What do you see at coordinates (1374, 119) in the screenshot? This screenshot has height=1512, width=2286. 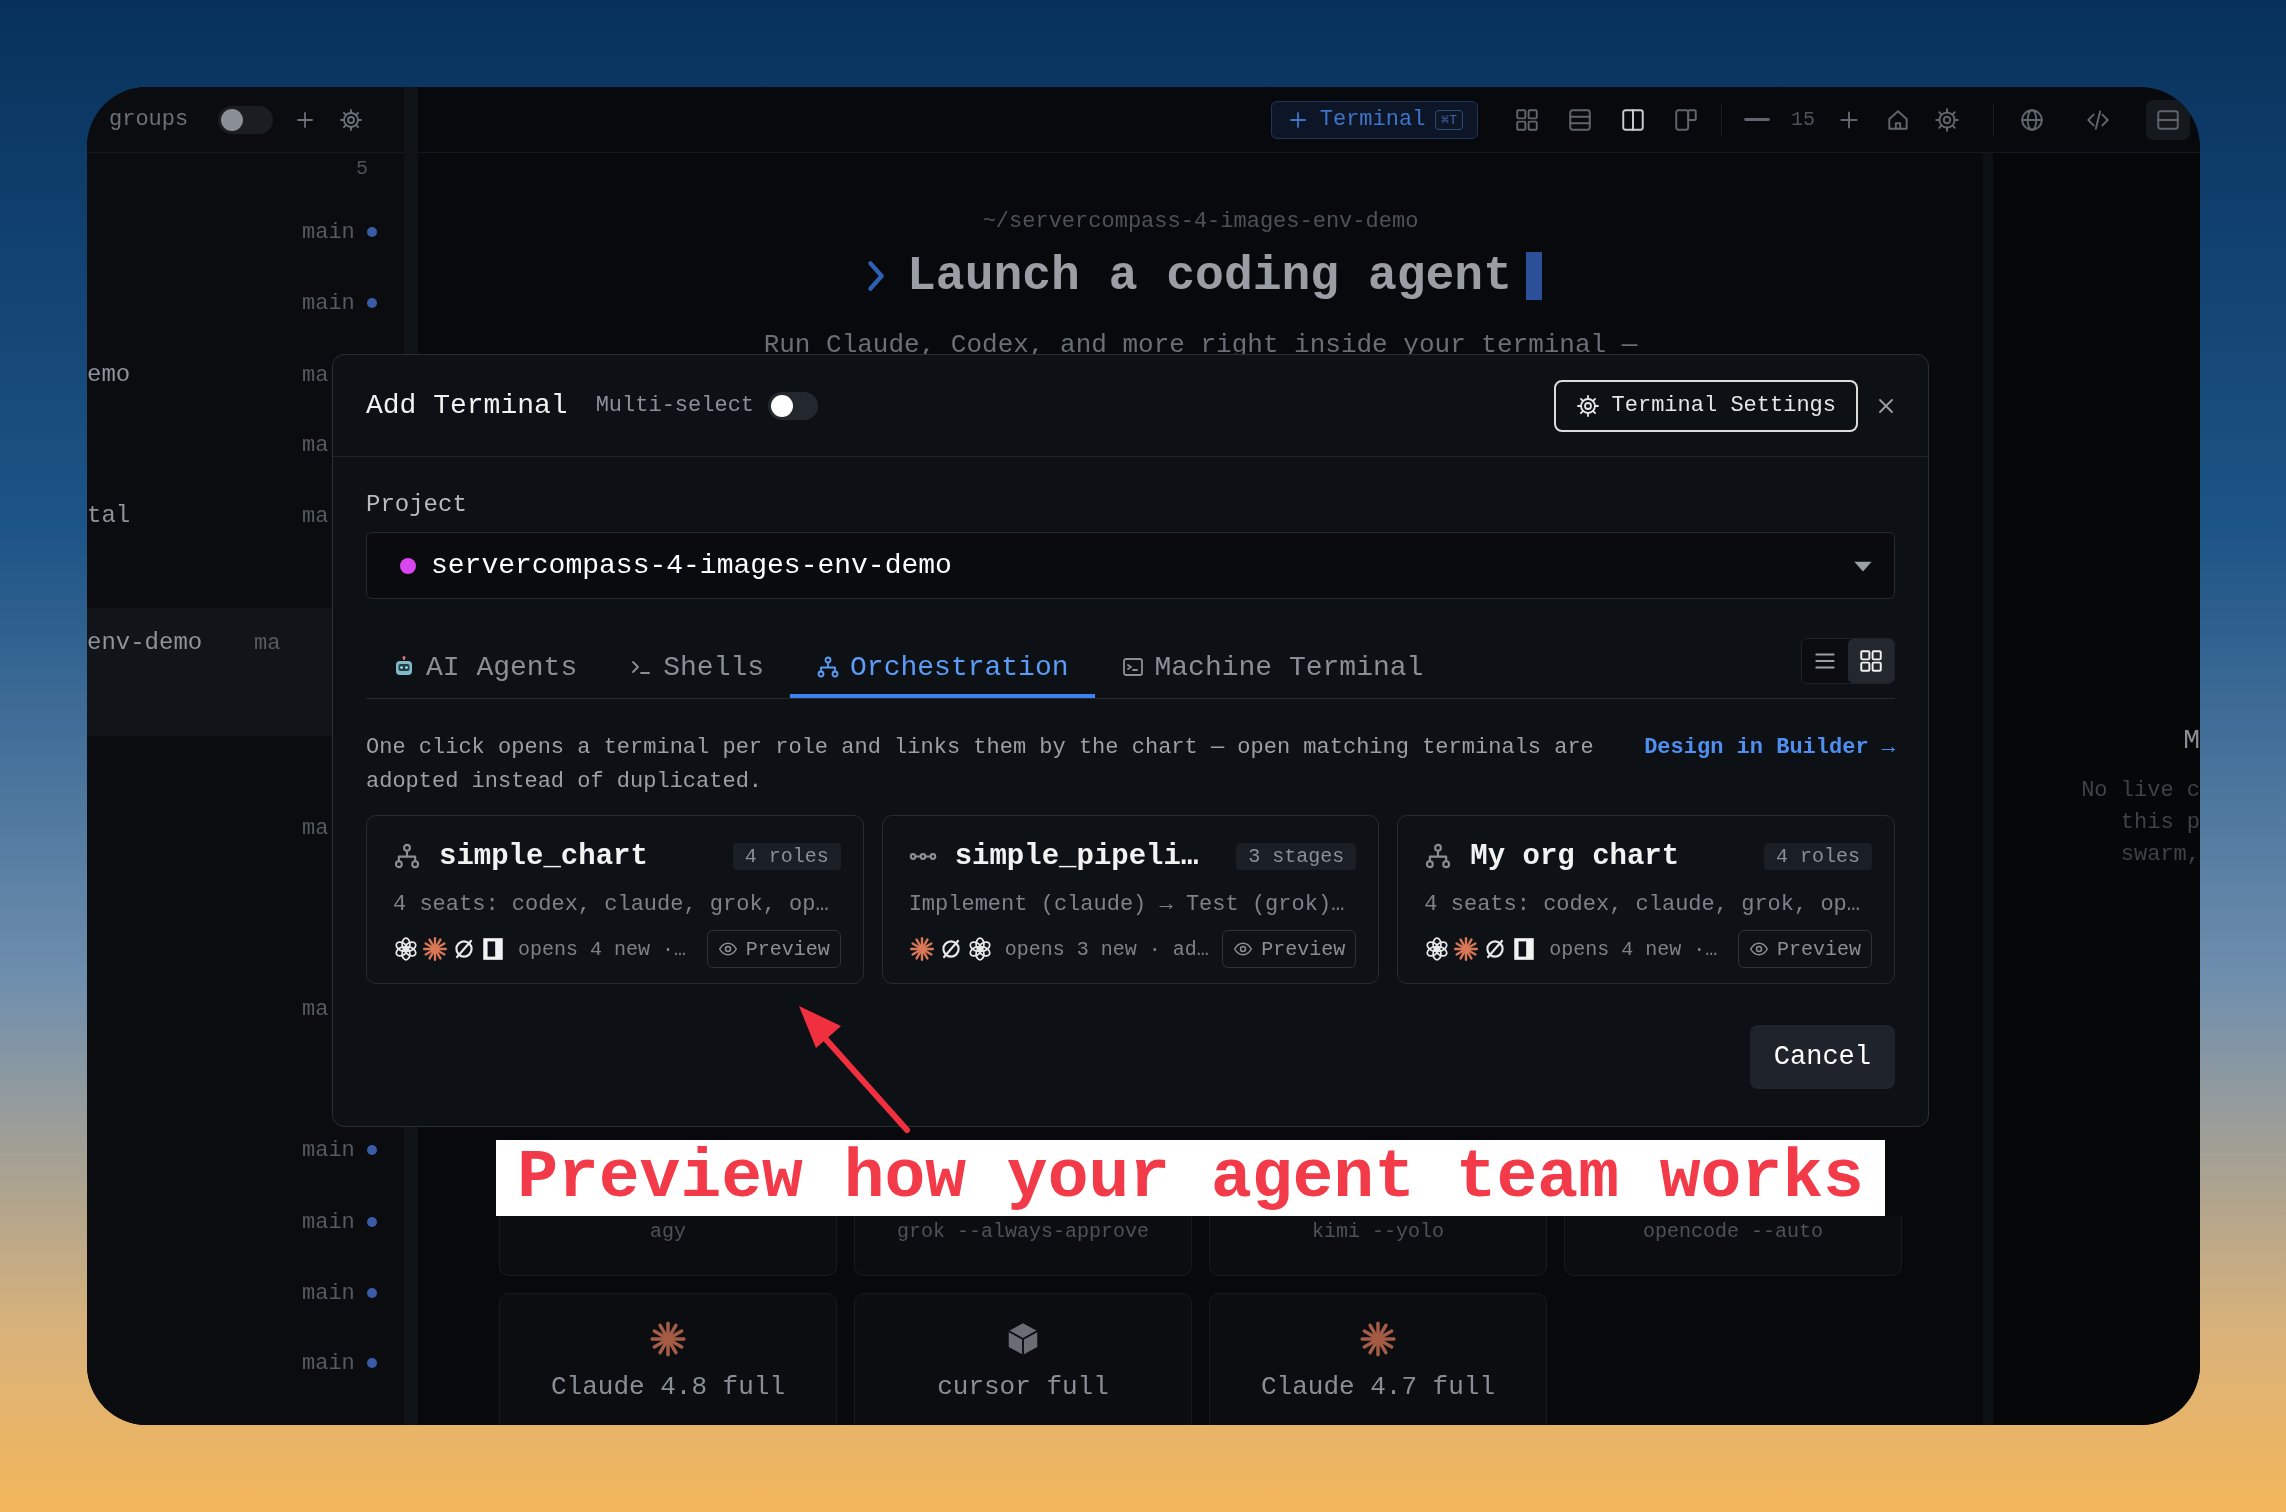 I see `new-terminal-button: Terminal ⌘T` at bounding box center [1374, 119].